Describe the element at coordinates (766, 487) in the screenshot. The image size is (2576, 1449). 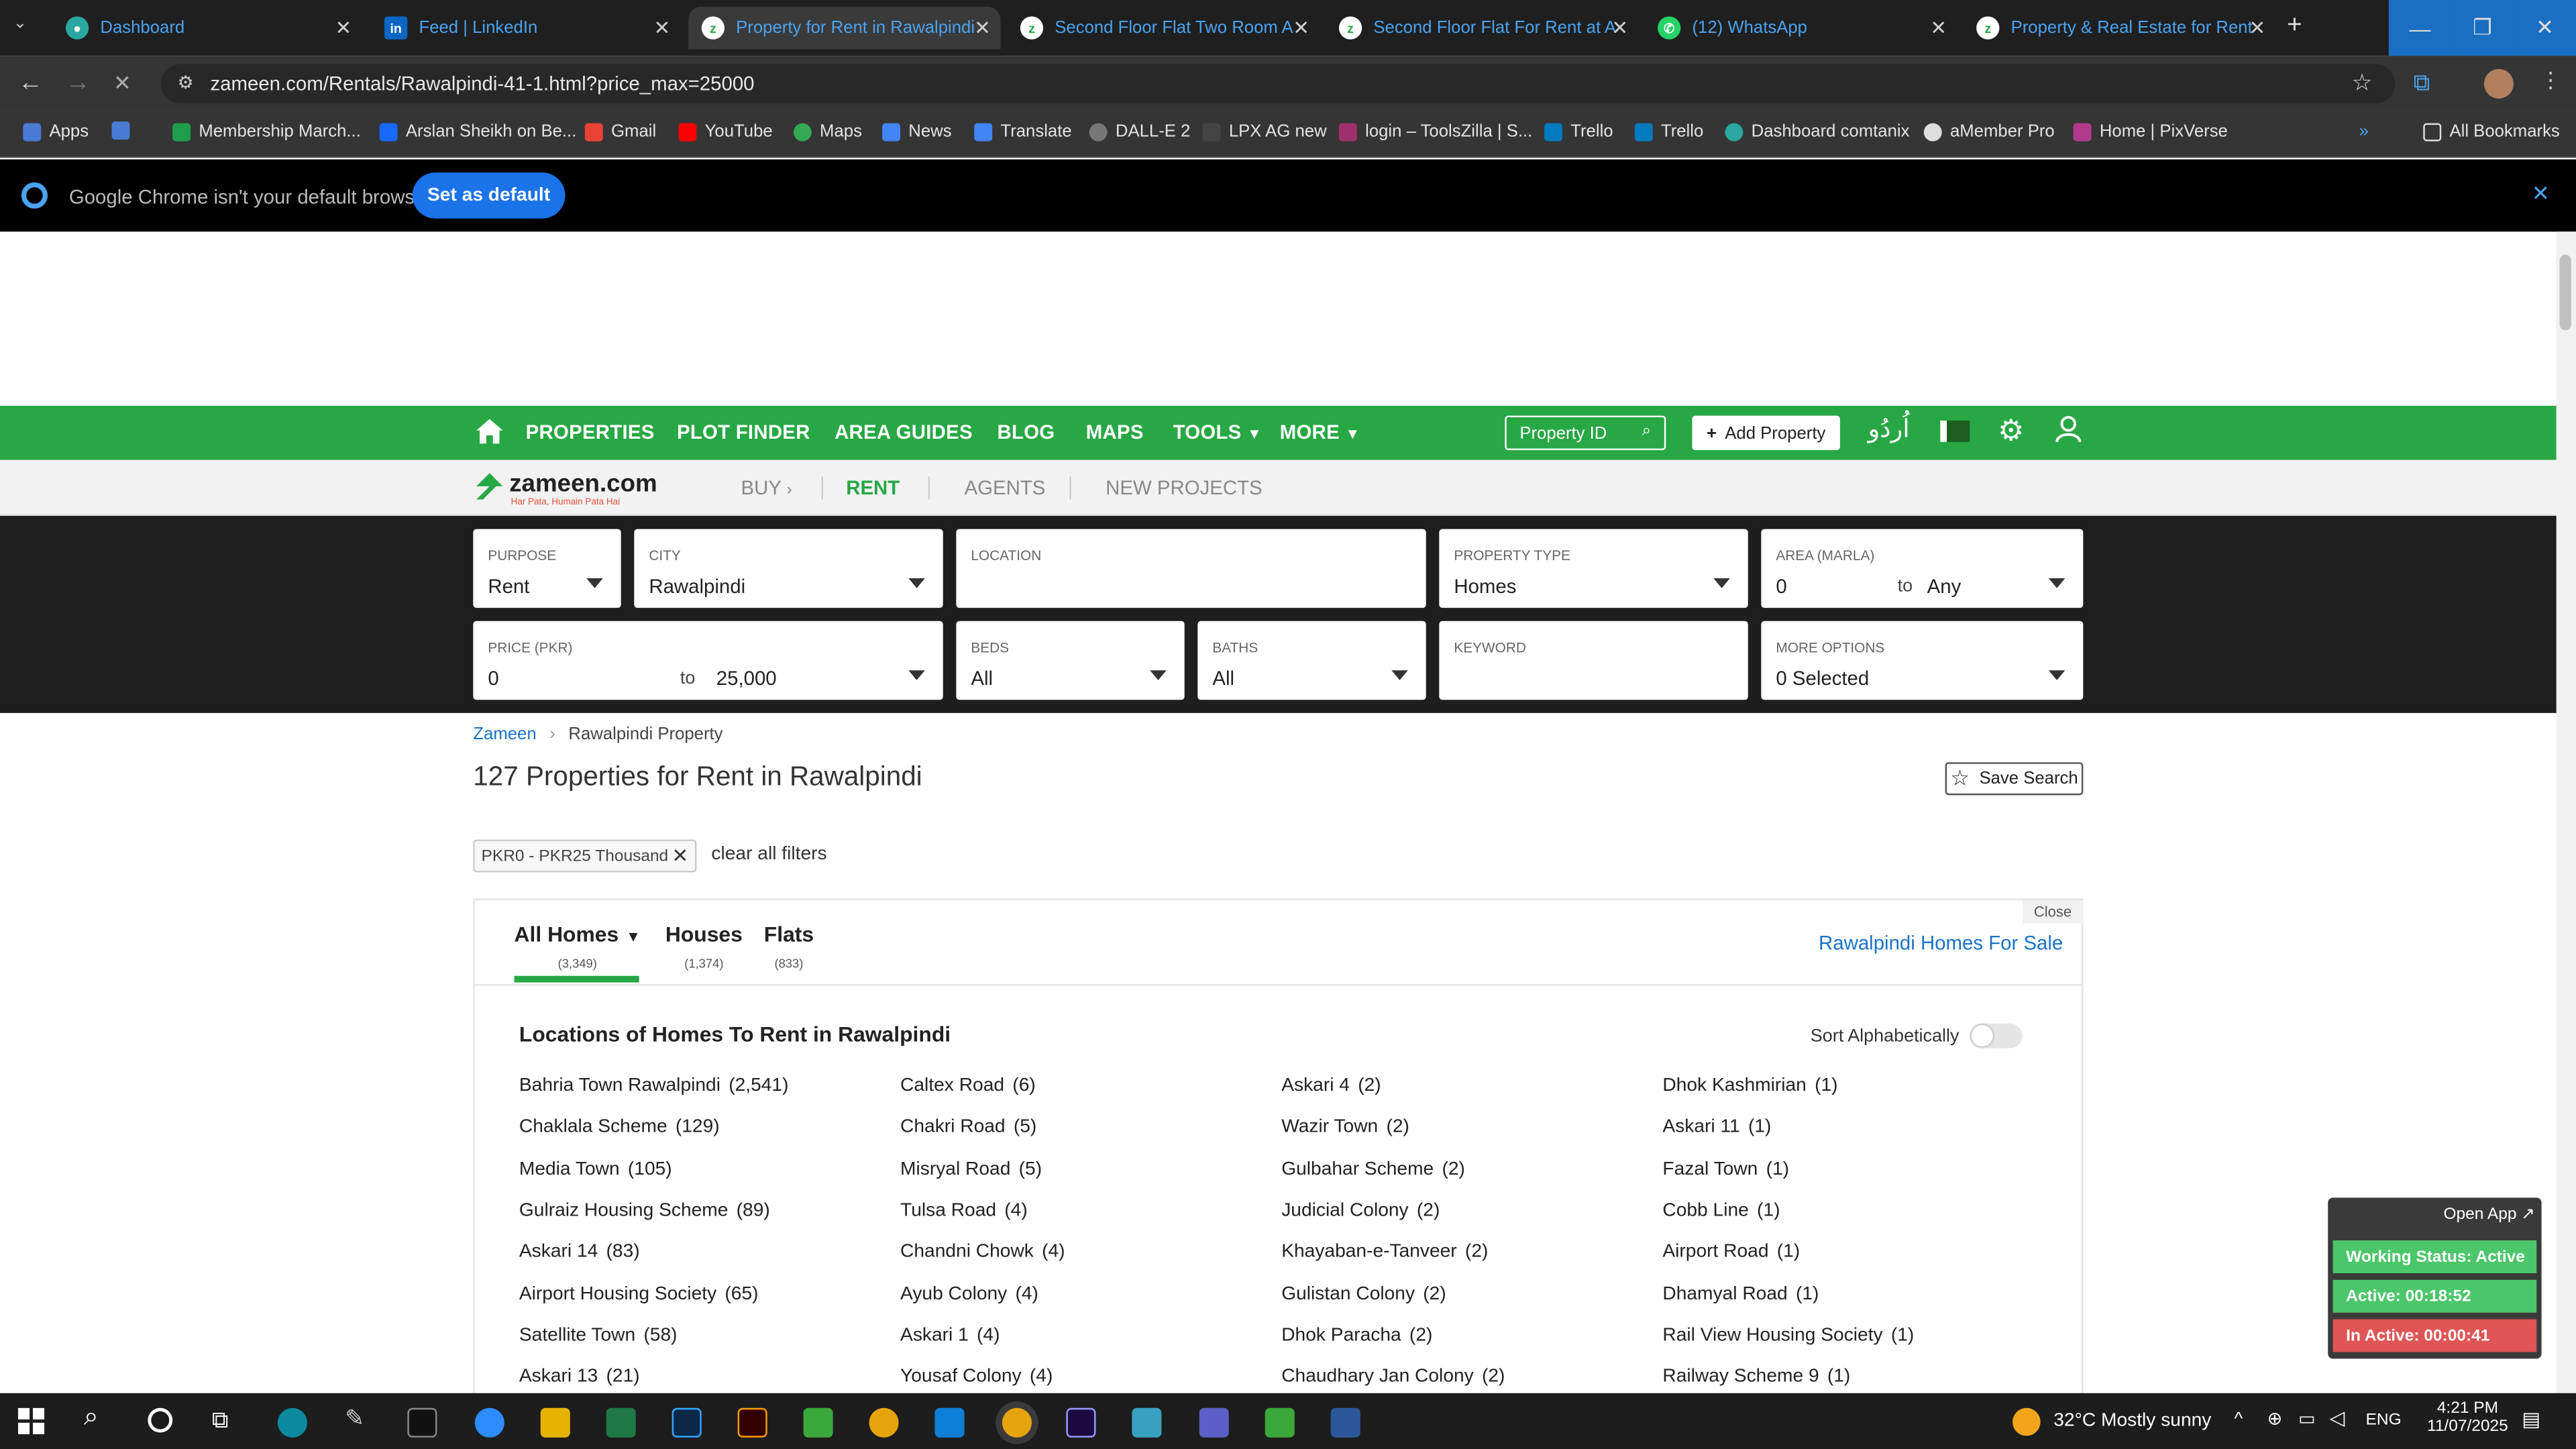
I see `subnav-buy: BUY ›` at that location.